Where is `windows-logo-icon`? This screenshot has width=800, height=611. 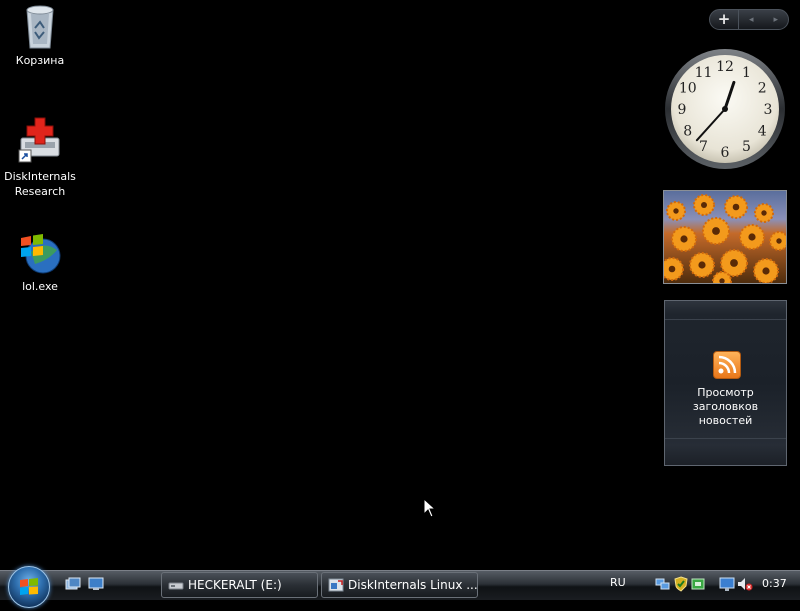 windows-logo-icon is located at coordinates (41, 254).